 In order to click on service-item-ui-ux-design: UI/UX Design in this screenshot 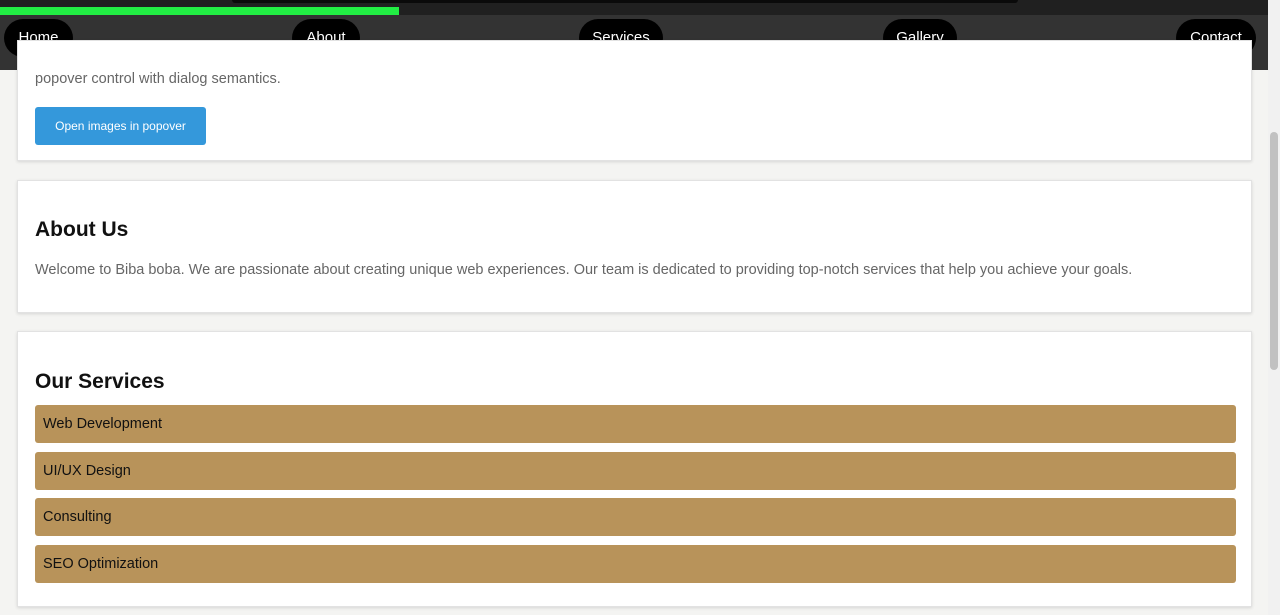, I will do `click(635, 470)`.